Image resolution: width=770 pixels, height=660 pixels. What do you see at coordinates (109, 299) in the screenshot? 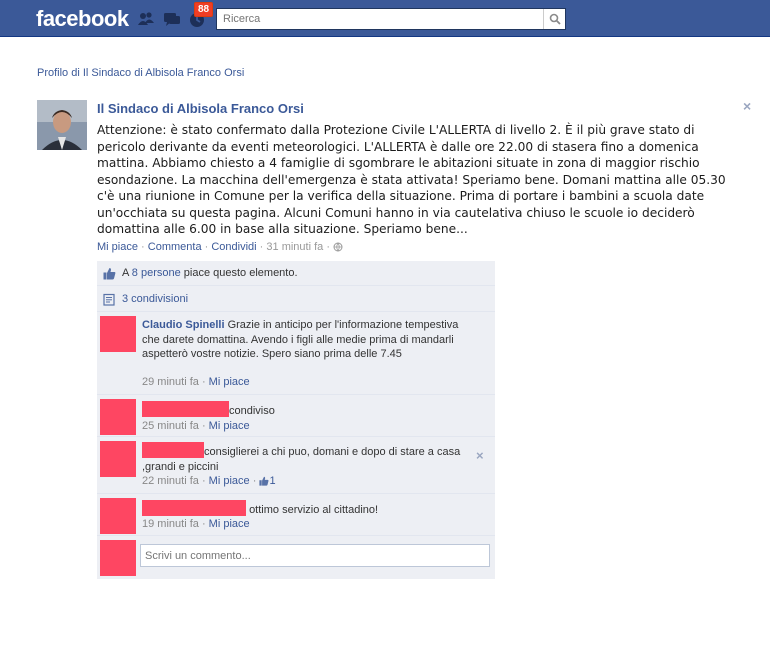
I see `shares-icon` at bounding box center [109, 299].